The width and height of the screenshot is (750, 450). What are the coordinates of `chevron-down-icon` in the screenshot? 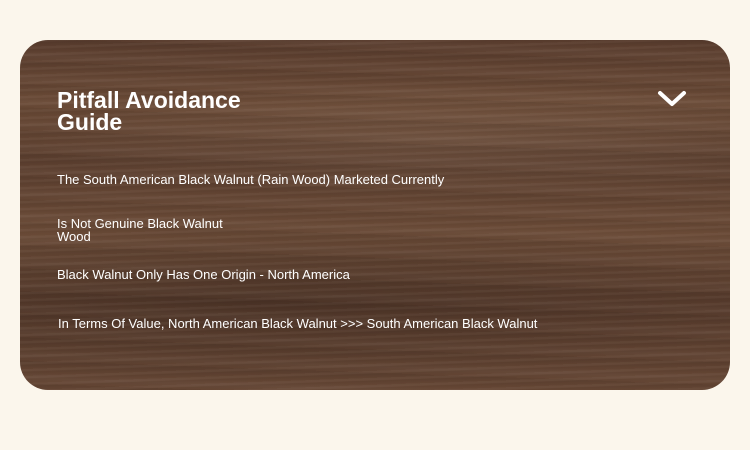 It's located at (672, 98).